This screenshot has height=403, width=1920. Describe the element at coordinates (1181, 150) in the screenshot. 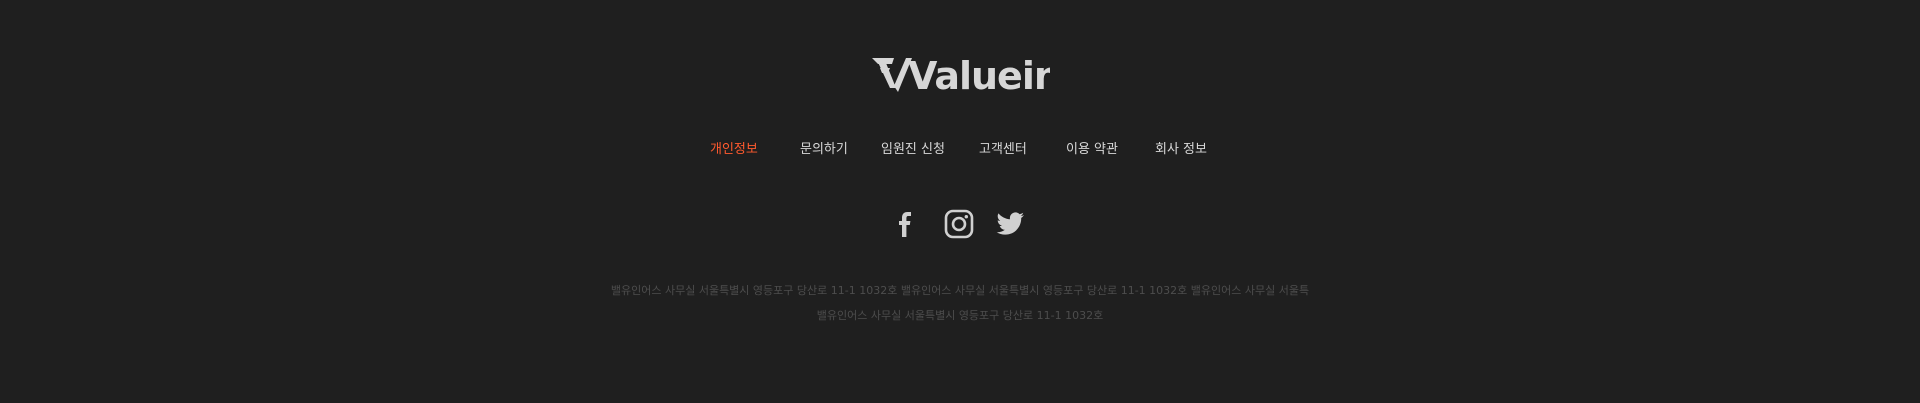

I see `nav-item-company-info: 회사 정보` at that location.